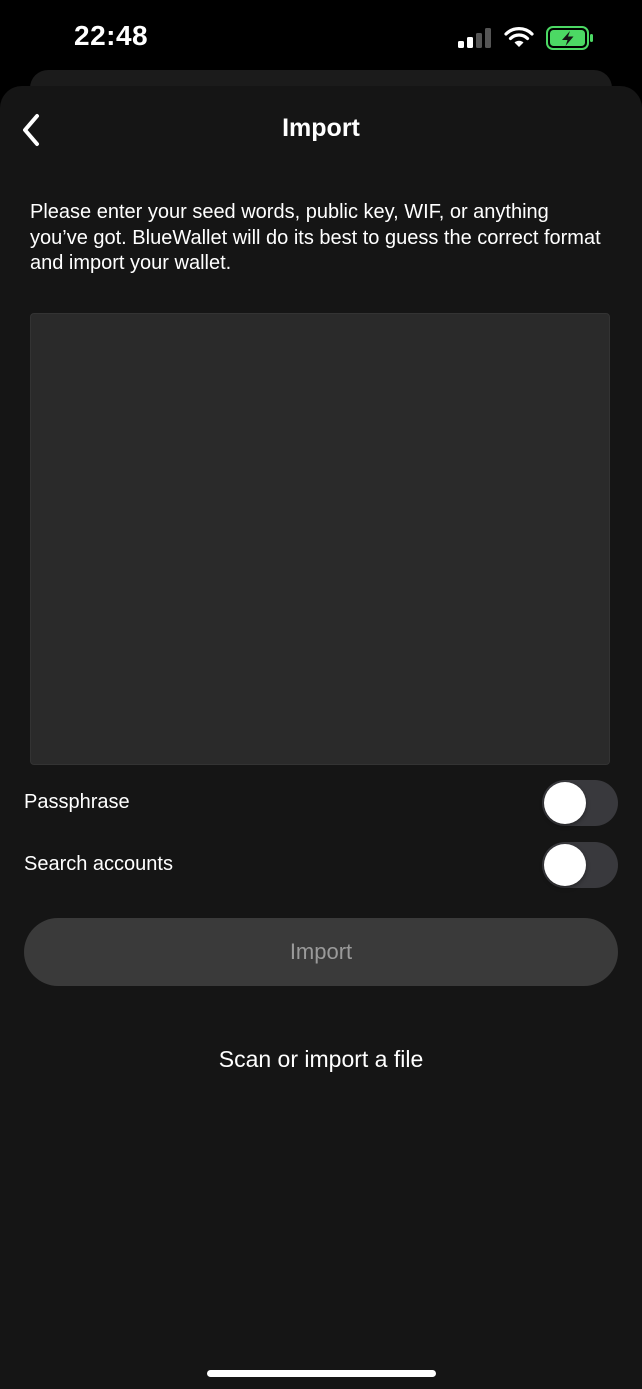  What do you see at coordinates (321, 1059) in the screenshot?
I see `scan-or-import-file-button: Scan or import a file` at bounding box center [321, 1059].